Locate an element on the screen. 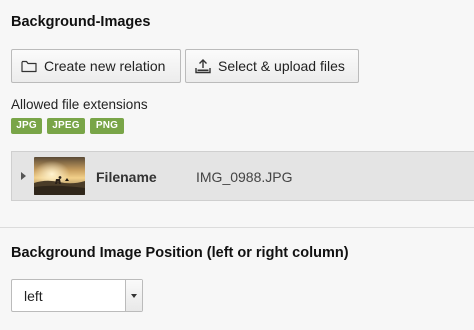  select-upload-files-label: Select & upload files is located at coordinates (281, 66).